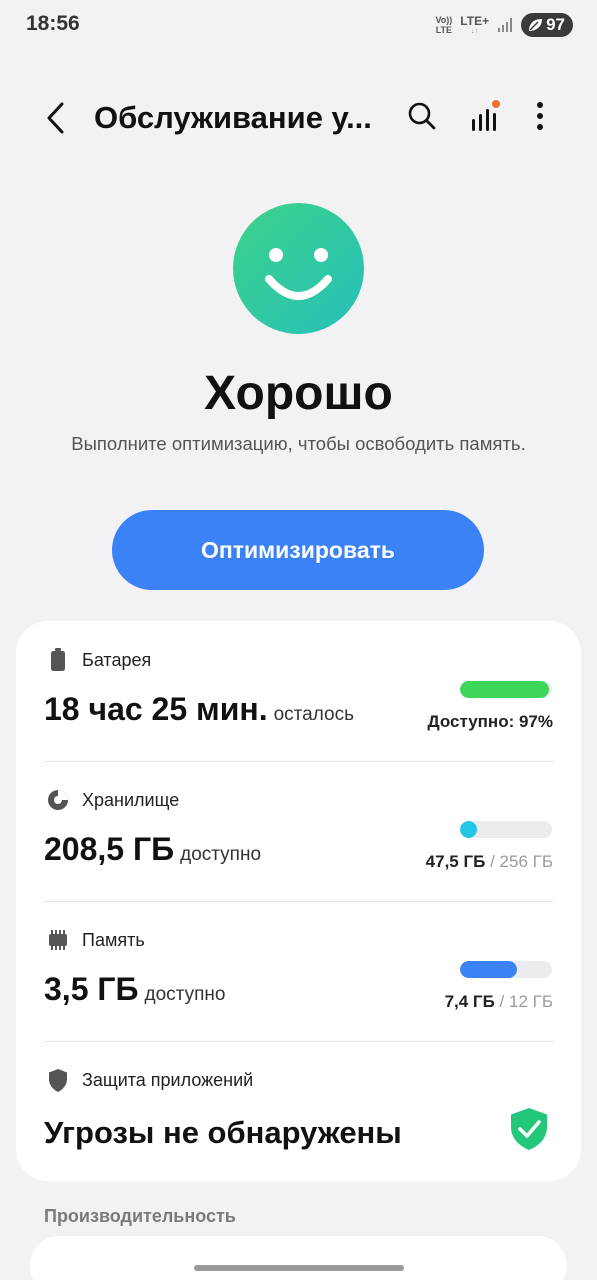  I want to click on performance-header: Производительность, so click(140, 1216).